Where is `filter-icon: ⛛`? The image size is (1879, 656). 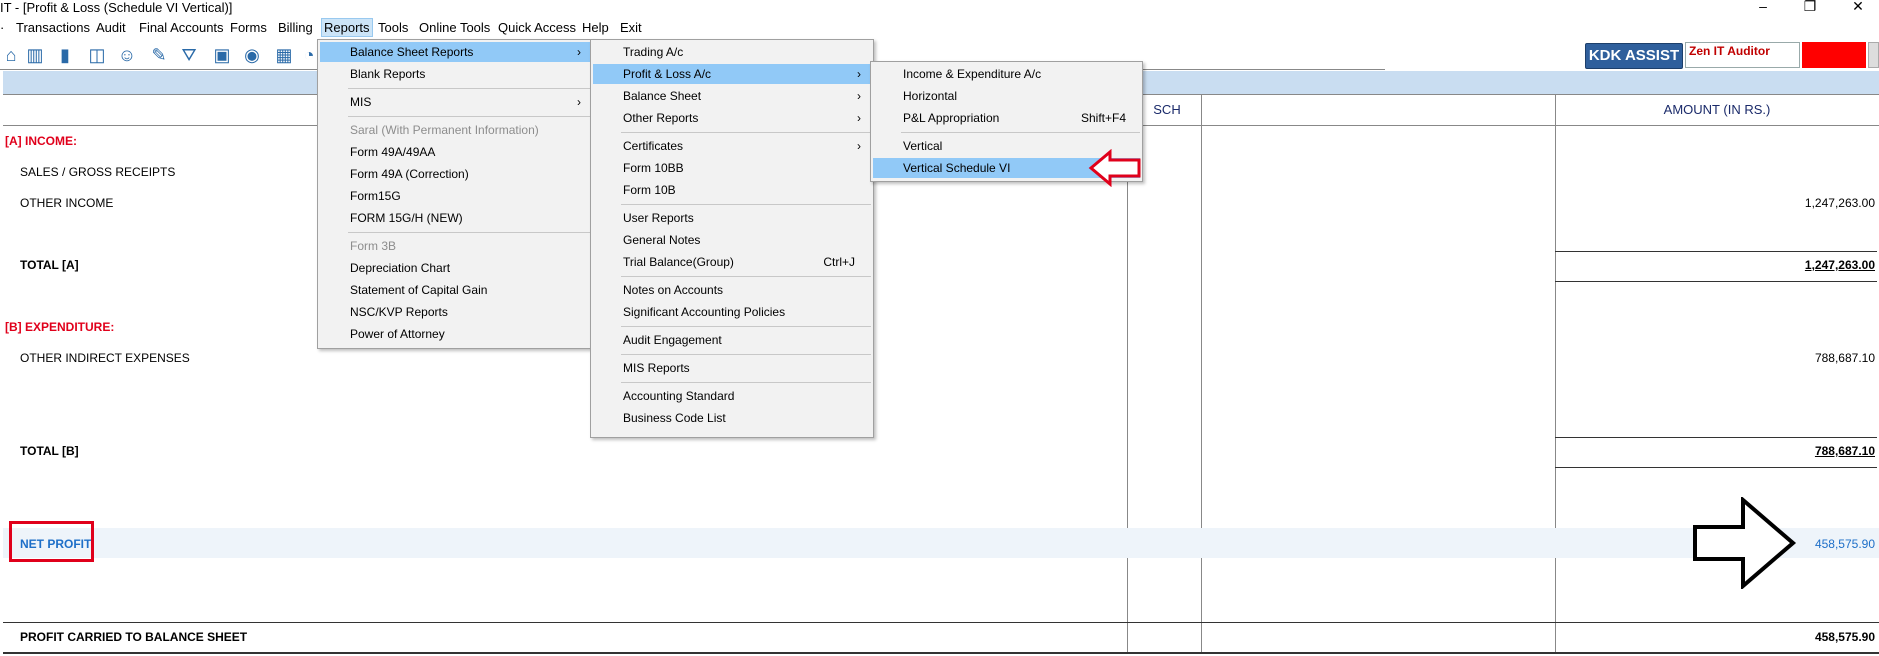 filter-icon: ⛛ is located at coordinates (189, 55).